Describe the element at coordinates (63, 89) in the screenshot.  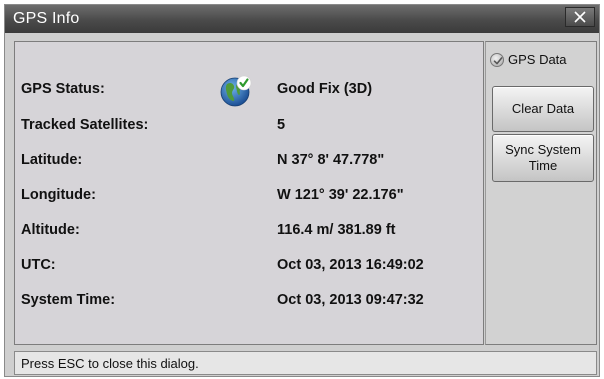
I see `gps-status-label: GPS Status:` at that location.